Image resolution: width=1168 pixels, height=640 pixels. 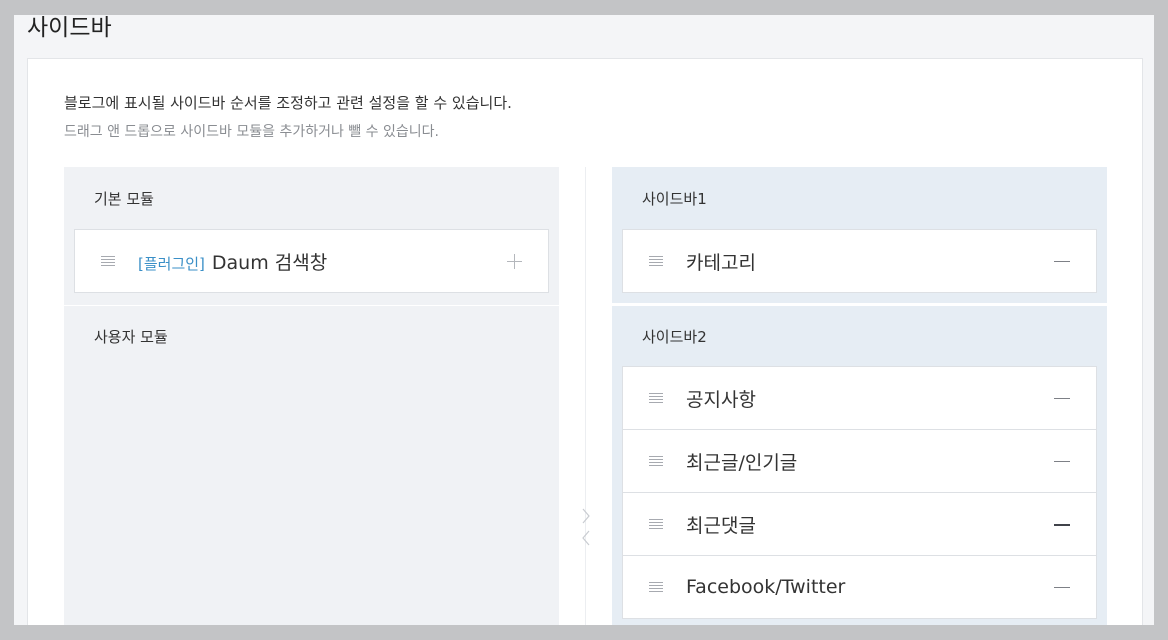 I want to click on sidebar-item-recent-popular: 최근글/인기글, so click(x=859, y=461).